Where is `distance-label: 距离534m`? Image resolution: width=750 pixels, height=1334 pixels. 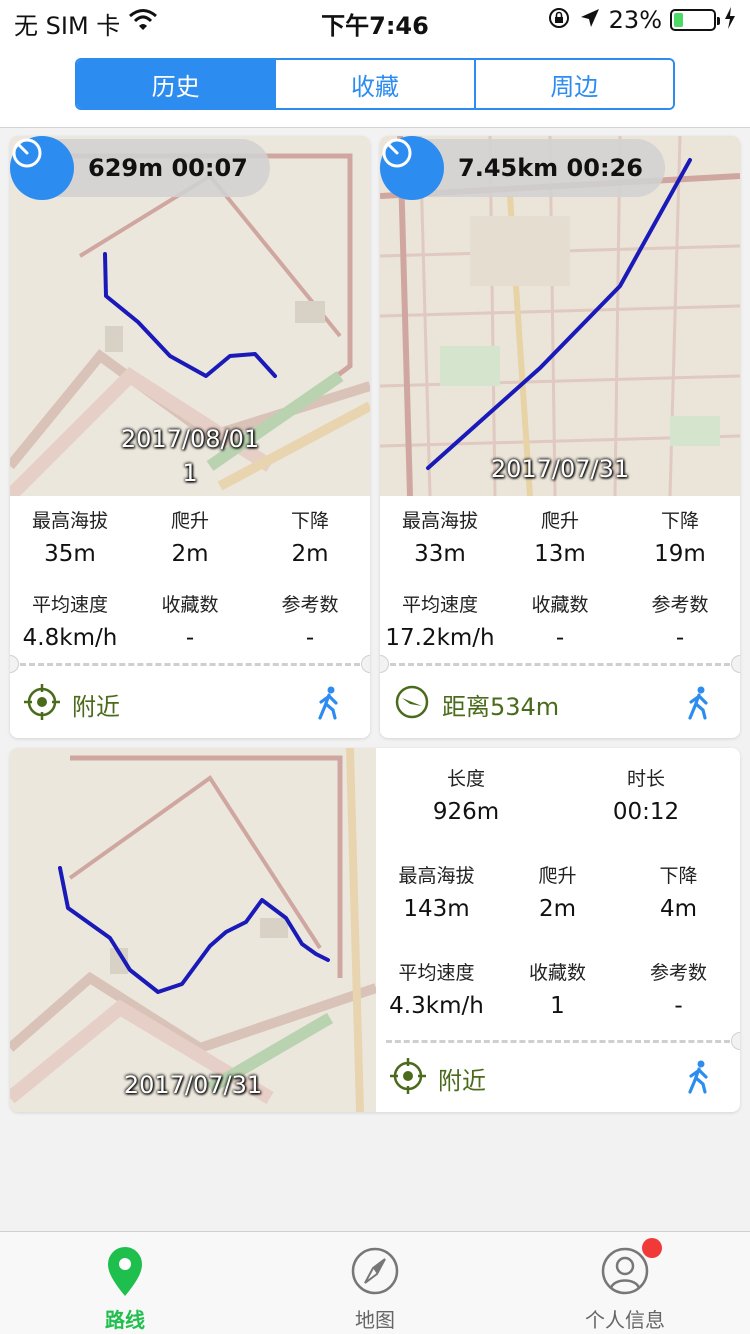 distance-label: 距离534m is located at coordinates (501, 706).